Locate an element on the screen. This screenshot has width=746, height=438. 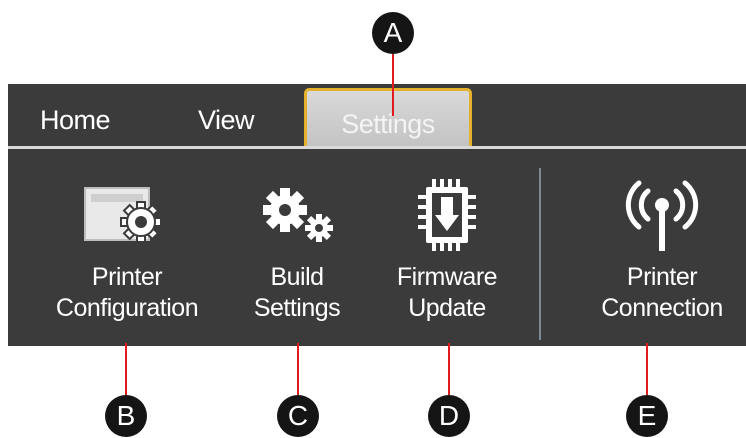
callout-a-leader-line is located at coordinates (393, 85).